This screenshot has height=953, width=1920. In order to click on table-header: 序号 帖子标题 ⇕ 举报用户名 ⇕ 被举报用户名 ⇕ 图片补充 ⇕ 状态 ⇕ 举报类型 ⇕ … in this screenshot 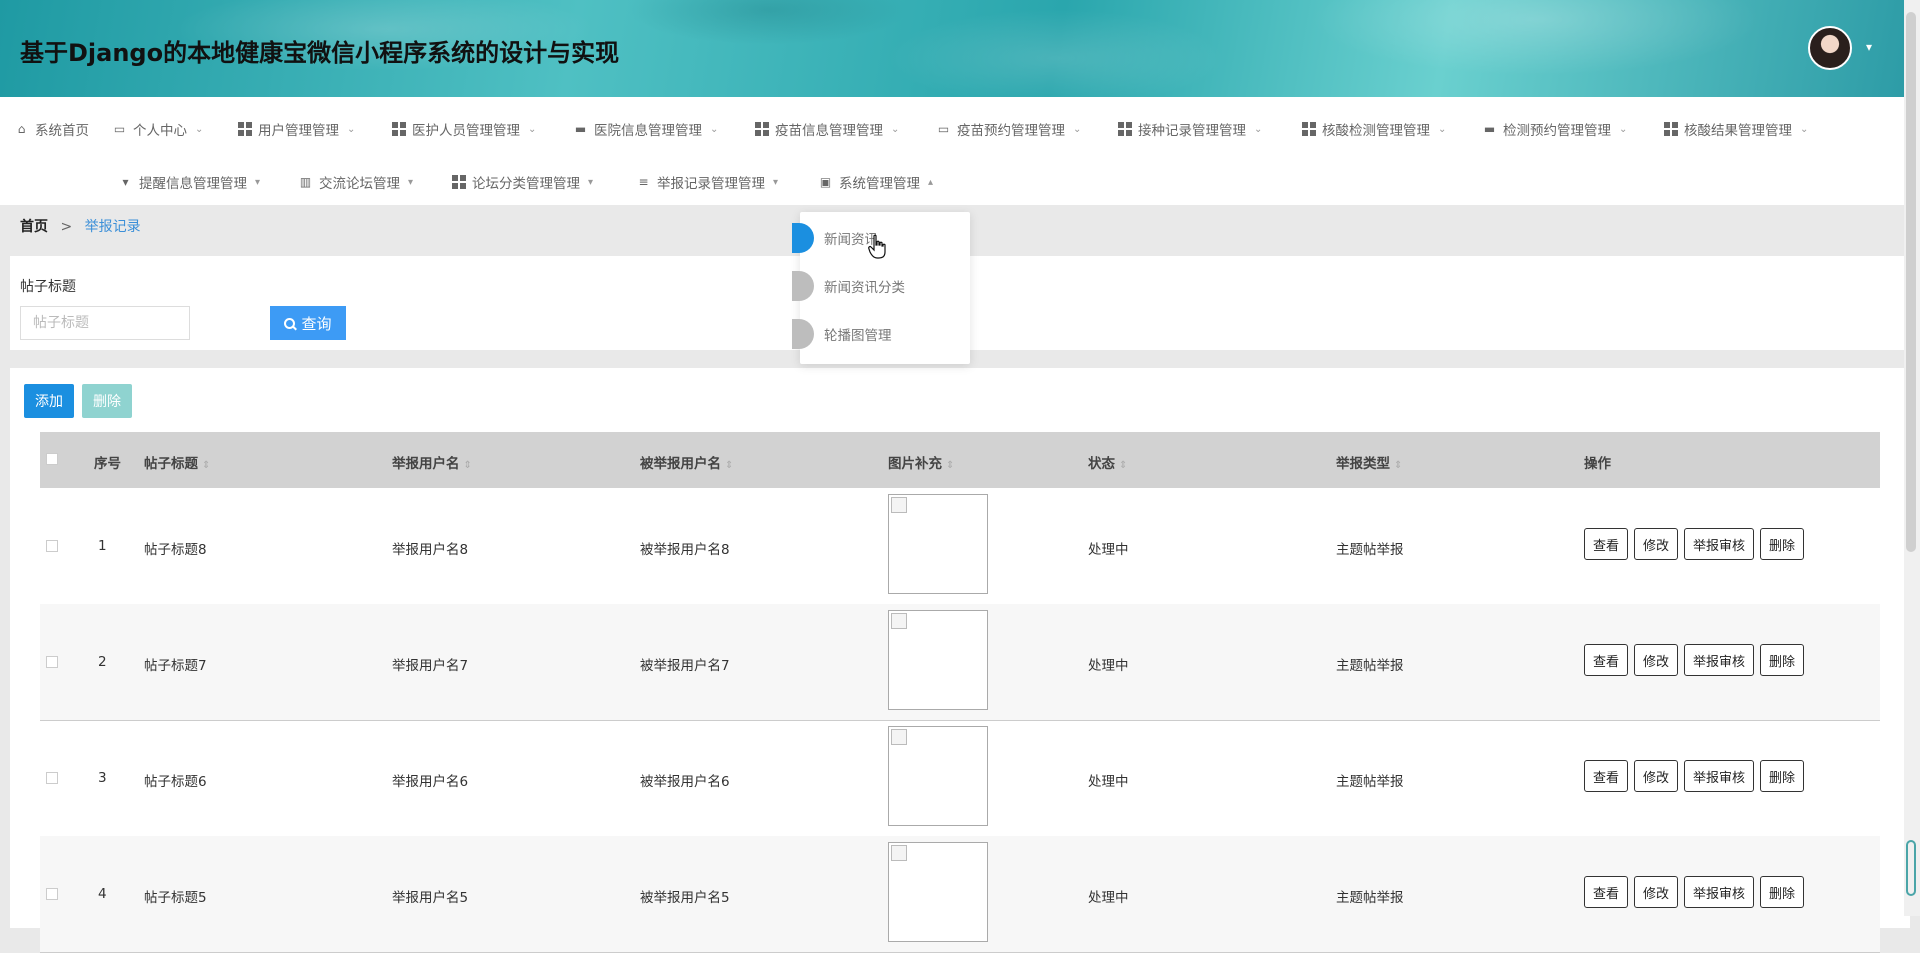, I will do `click(960, 460)`.